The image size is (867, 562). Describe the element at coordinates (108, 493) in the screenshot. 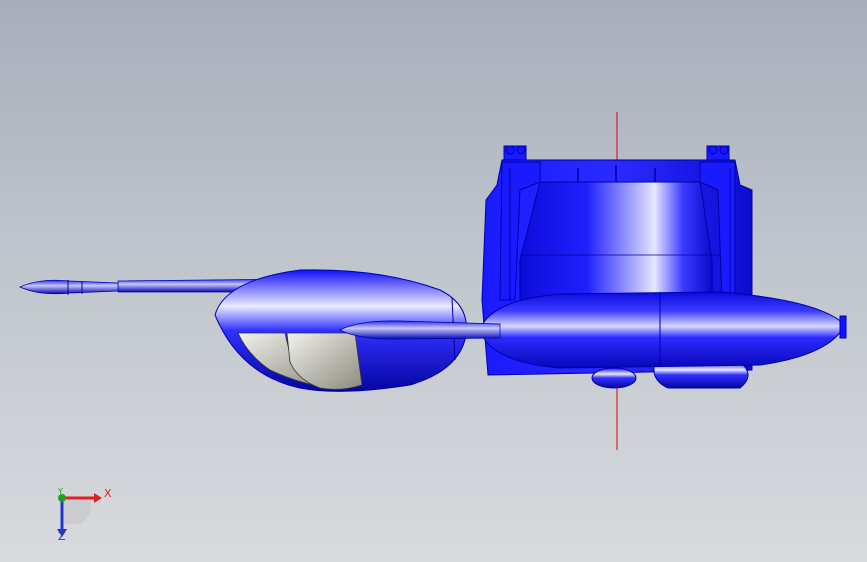

I see `x-axis-label: X` at that location.